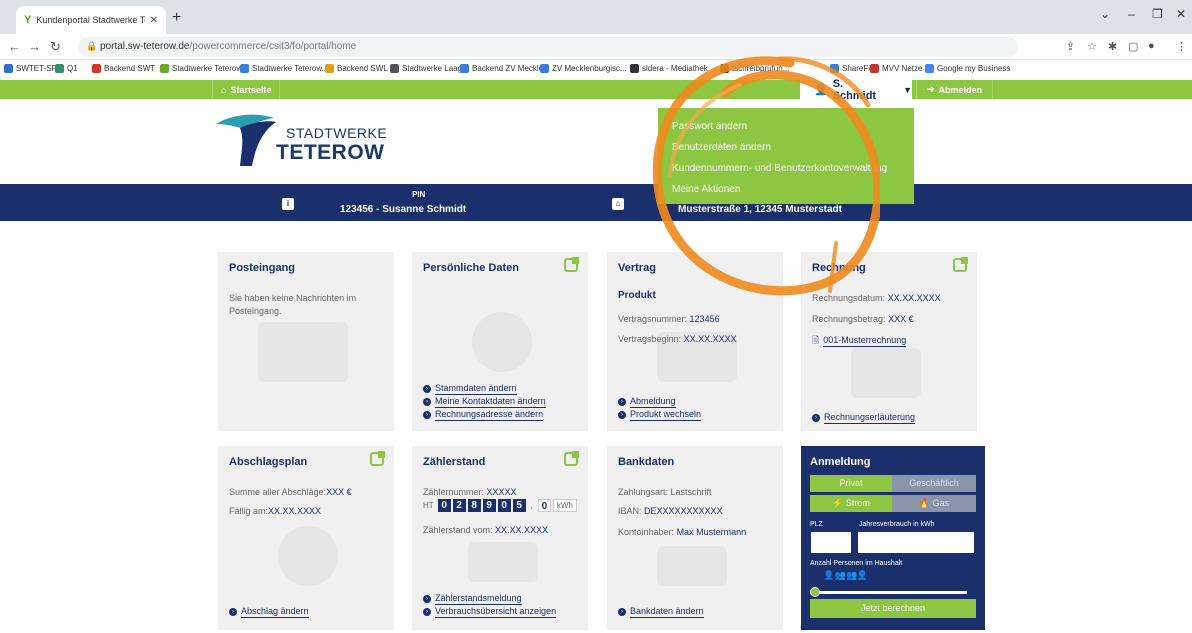  Describe the element at coordinates (123, 68) in the screenshot. I see `bookmark-item: Backend SWT` at that location.